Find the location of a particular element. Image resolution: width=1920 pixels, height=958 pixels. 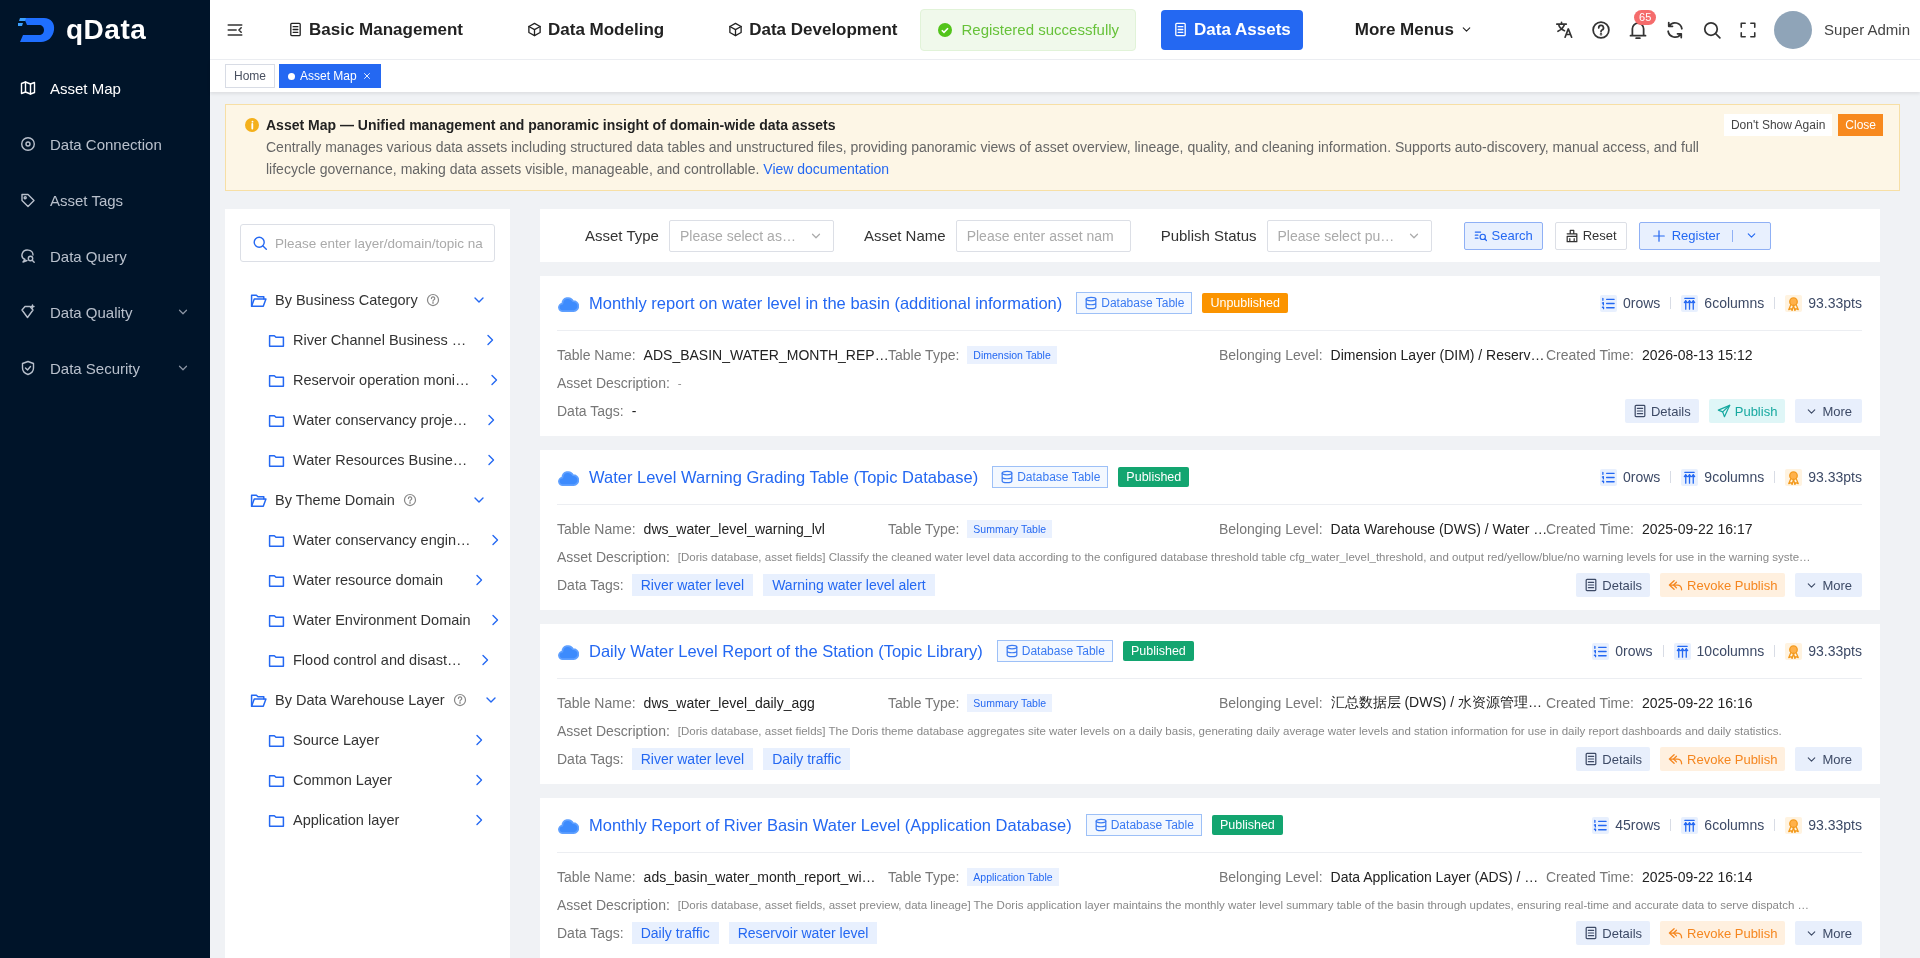

field-value: 2025-09-22 16:17 is located at coordinates (1697, 529).